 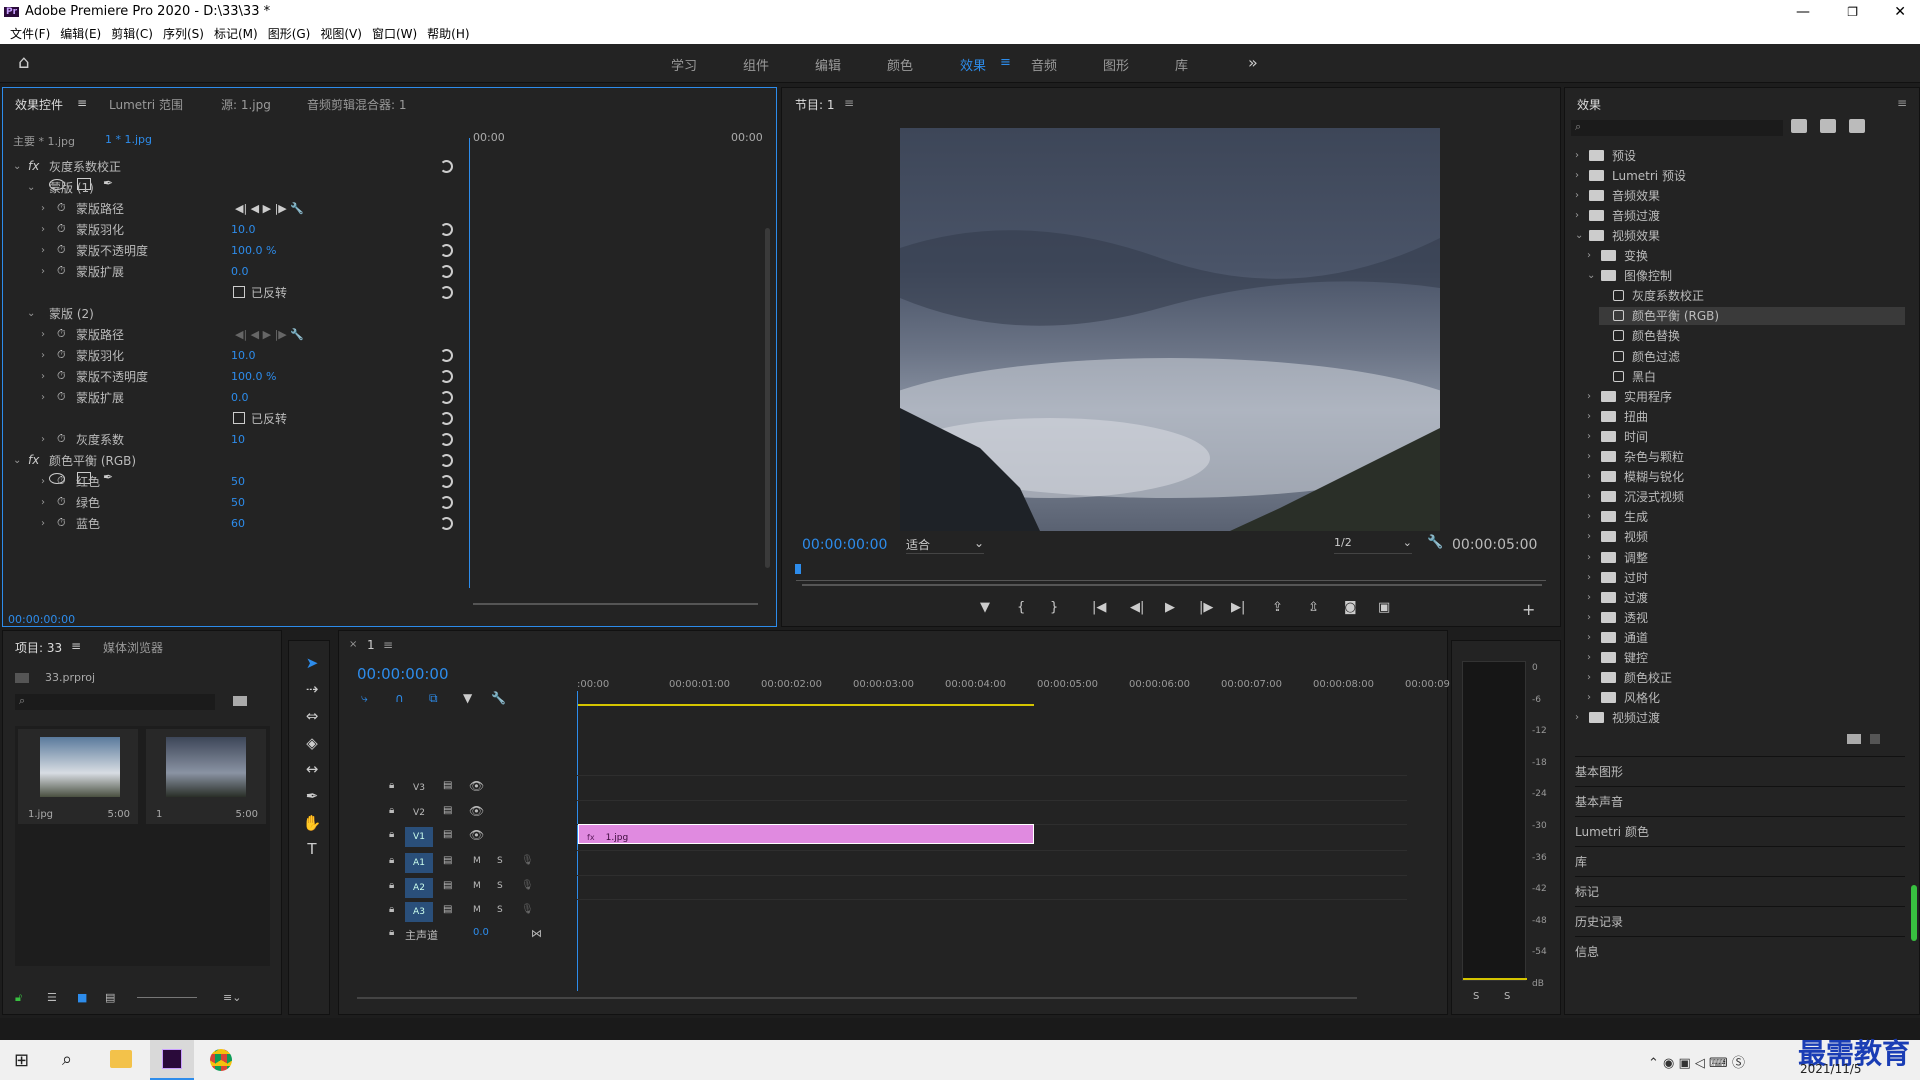 What do you see at coordinates (1900, 12) in the screenshot?
I see `close-button: ✕` at bounding box center [1900, 12].